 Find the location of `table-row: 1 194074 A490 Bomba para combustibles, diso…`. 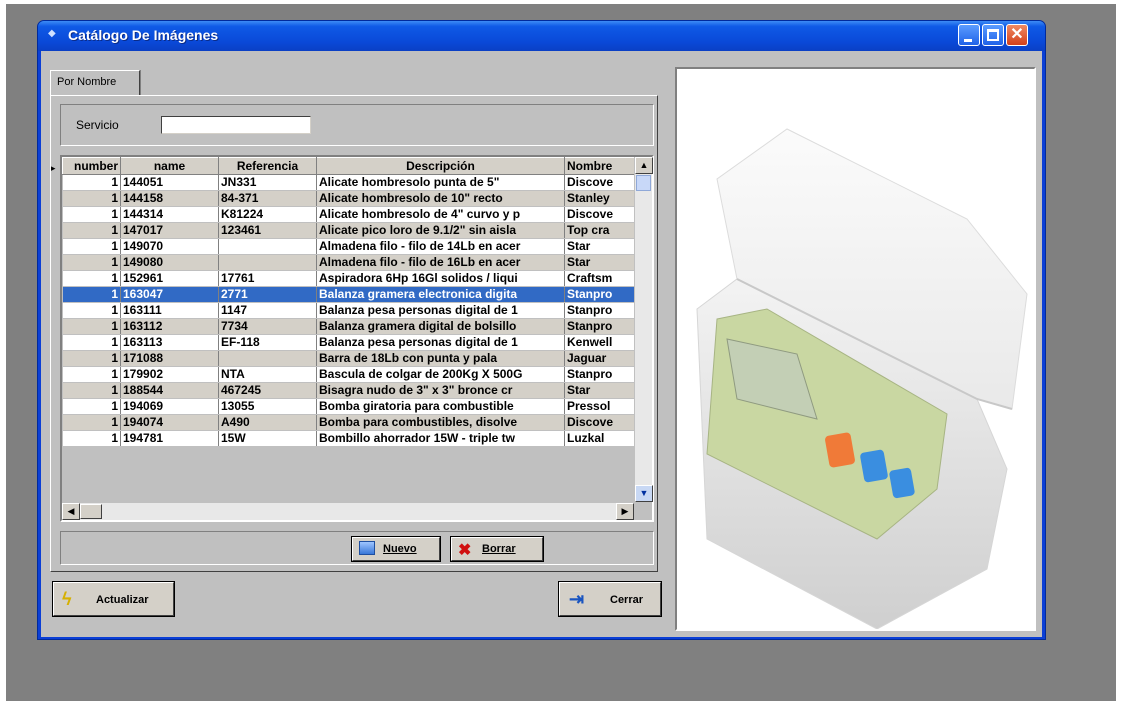

table-row: 1 194074 A490 Bomba para combustibles, diso… is located at coordinates (348, 422).